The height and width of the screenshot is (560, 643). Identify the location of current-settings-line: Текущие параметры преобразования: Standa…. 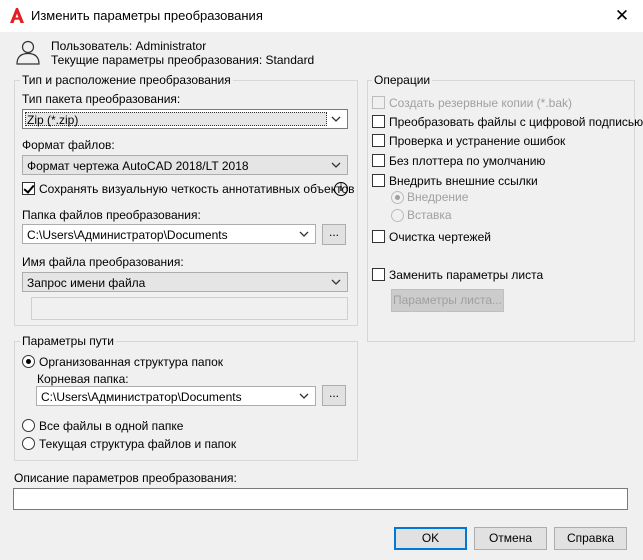
(183, 60).